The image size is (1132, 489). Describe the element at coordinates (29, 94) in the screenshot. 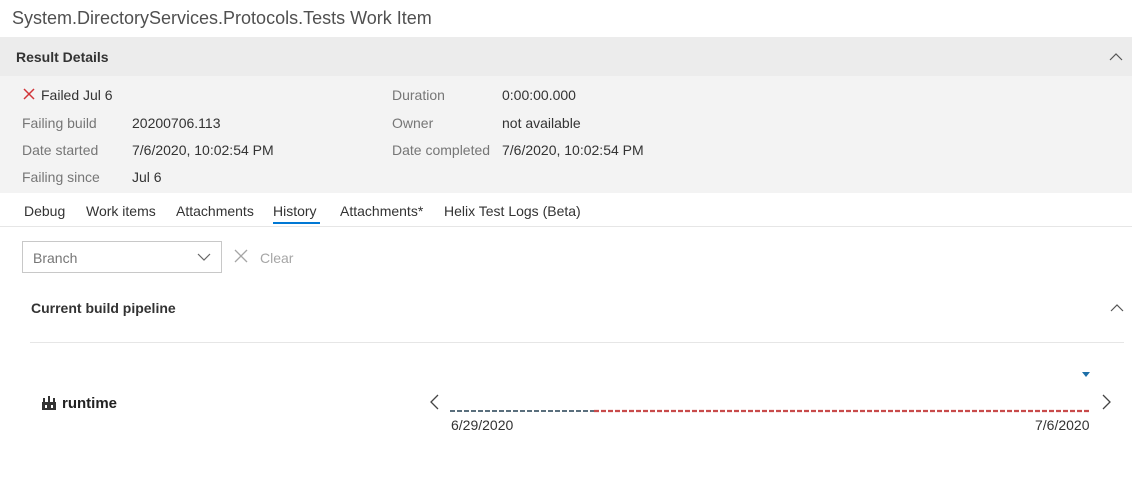

I see `failed-x-icon` at that location.